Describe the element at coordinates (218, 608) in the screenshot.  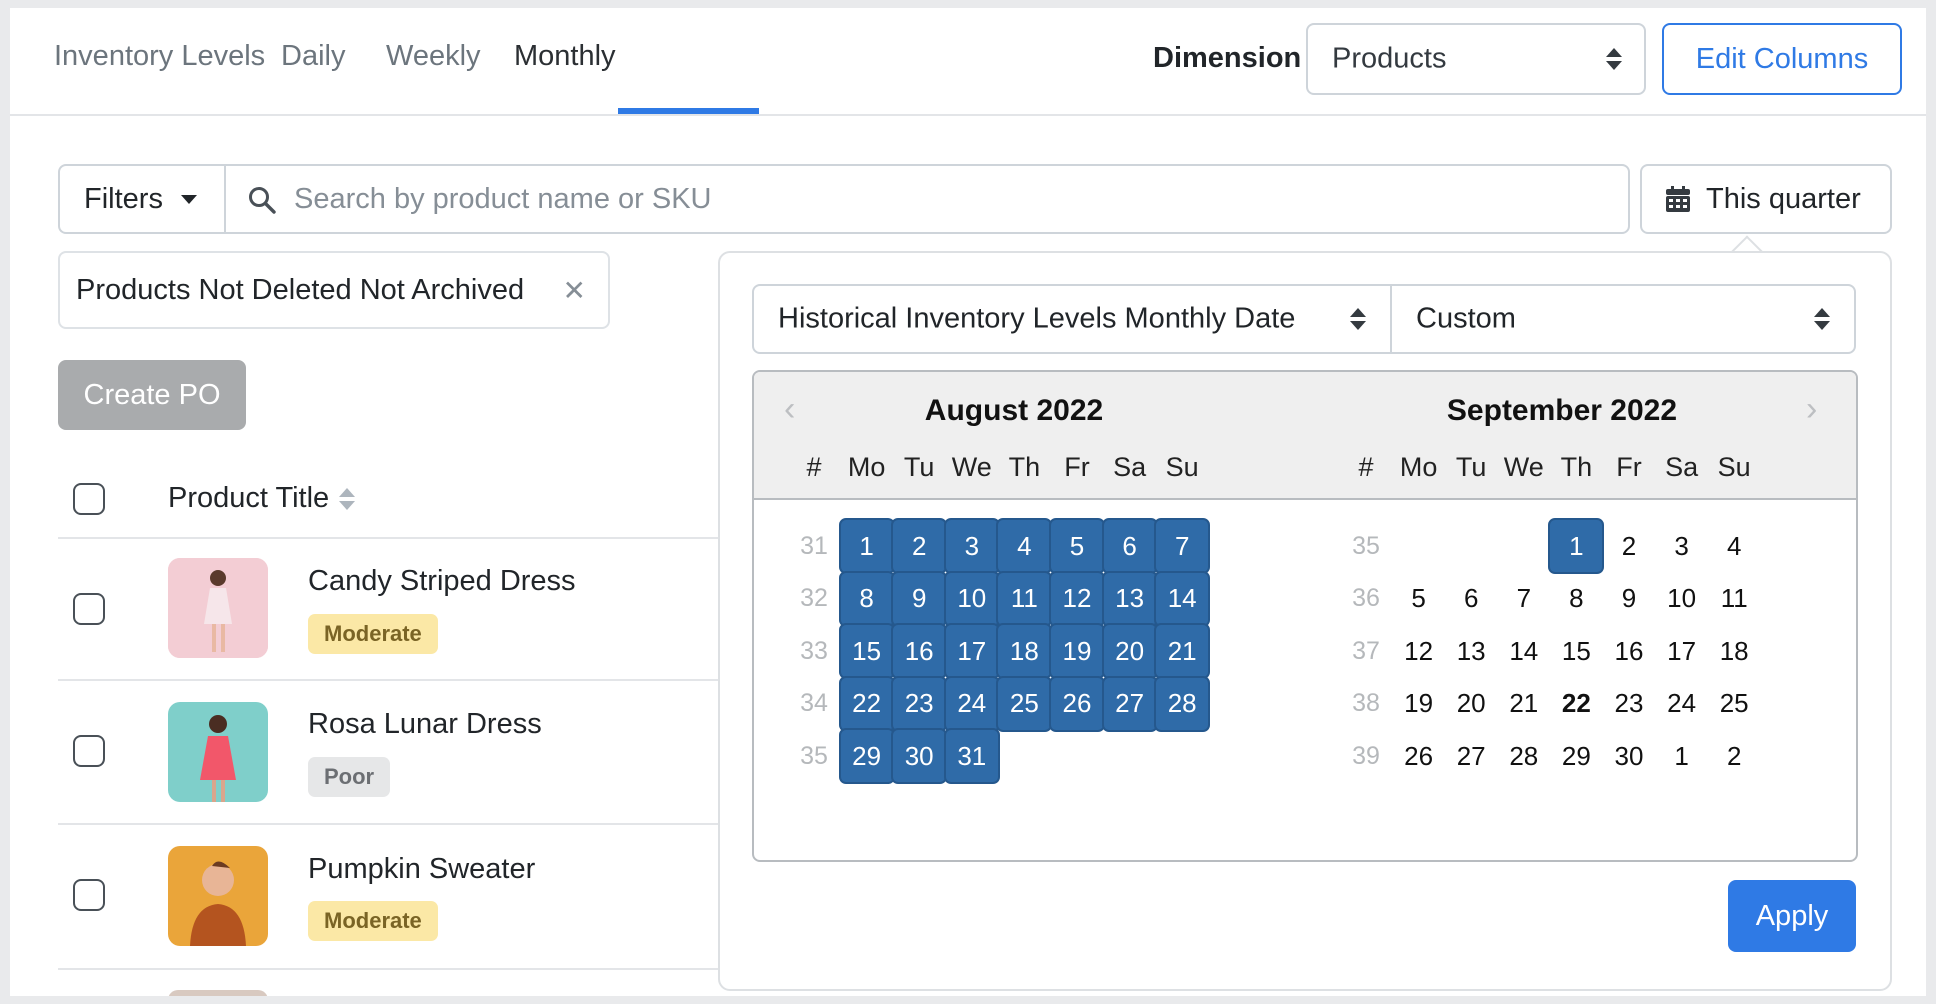
I see `product-photo-dress` at that location.